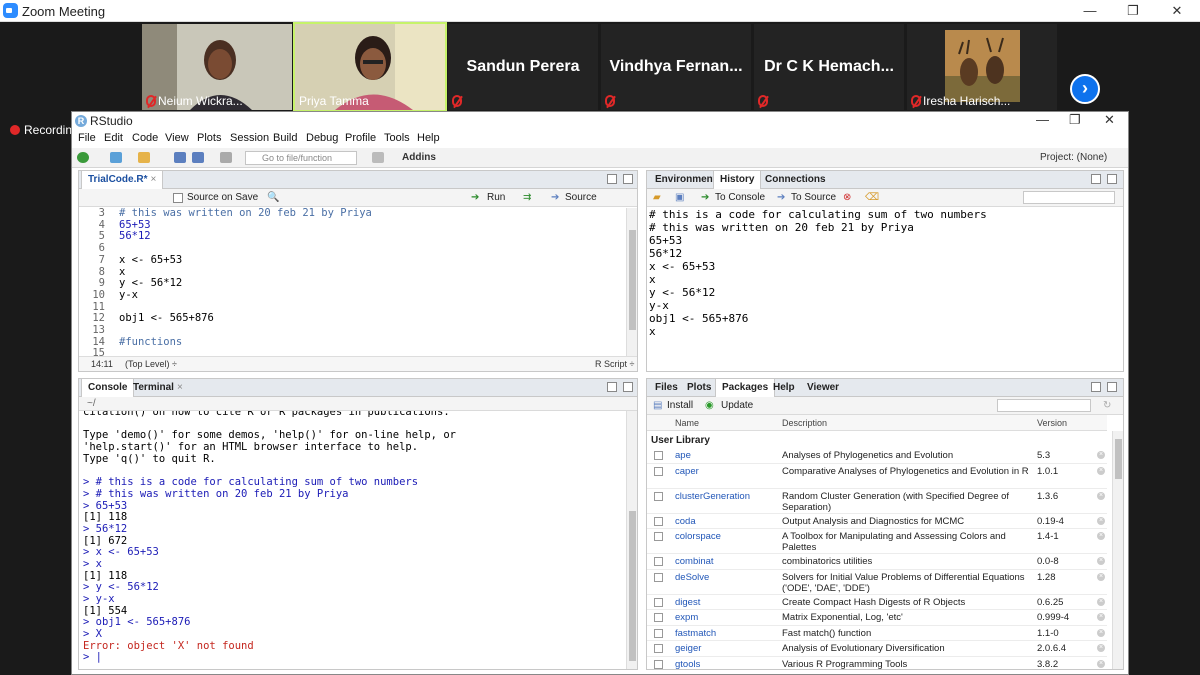  What do you see at coordinates (823, 388) in the screenshot?
I see `tab-viewer: Viewer` at bounding box center [823, 388].